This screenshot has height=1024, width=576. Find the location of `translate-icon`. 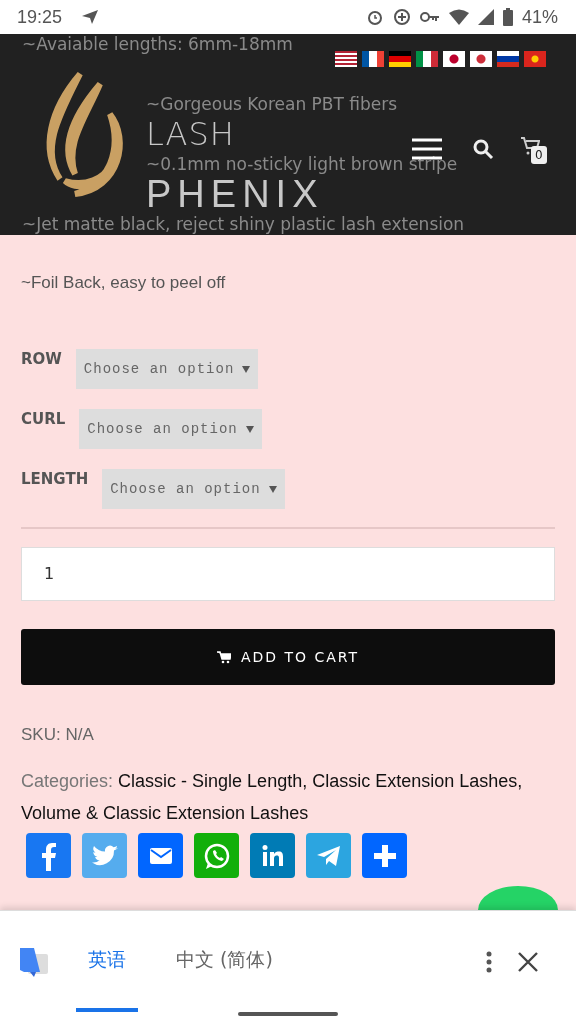

translate-icon is located at coordinates (34, 961).